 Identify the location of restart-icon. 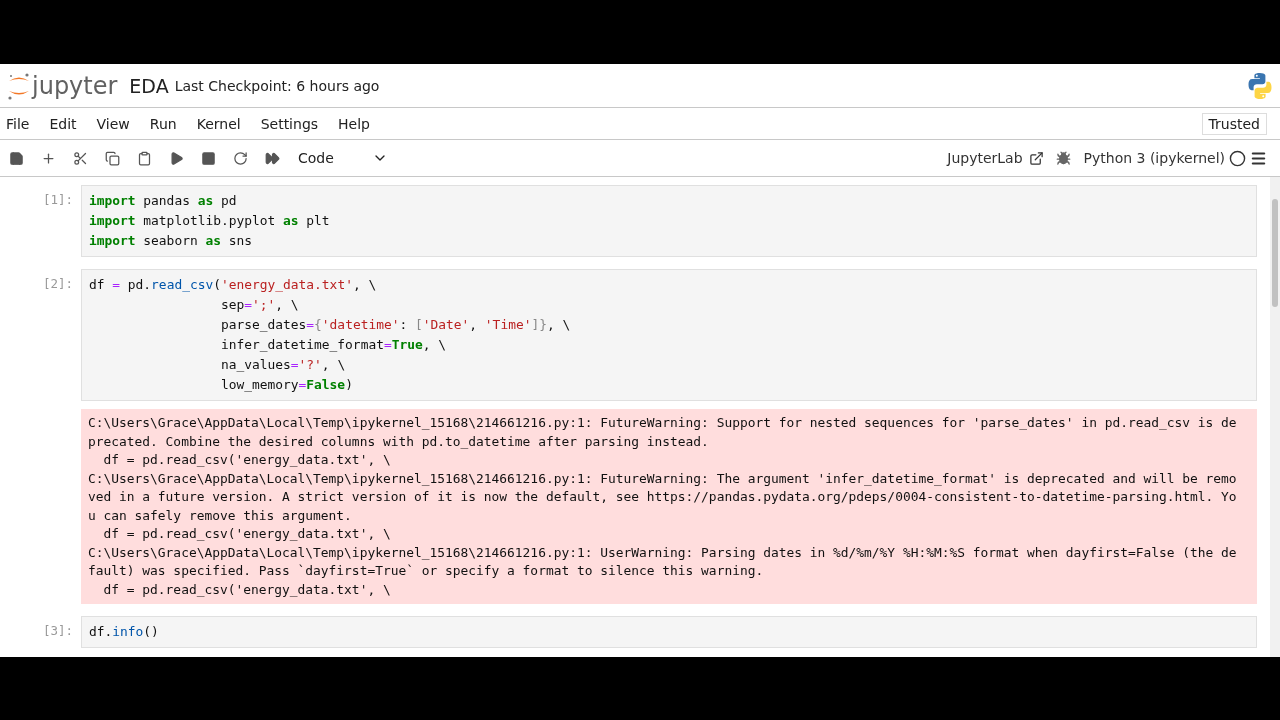
(240, 158).